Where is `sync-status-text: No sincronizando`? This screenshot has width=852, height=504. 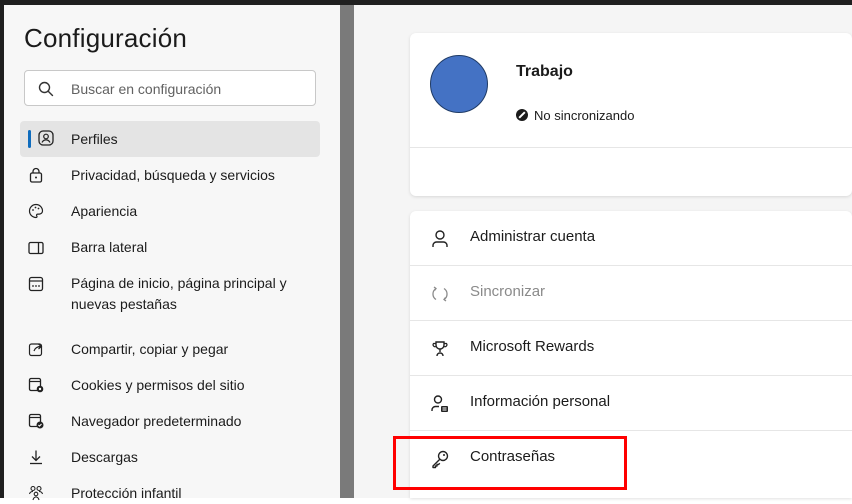 sync-status-text: No sincronizando is located at coordinates (584, 115).